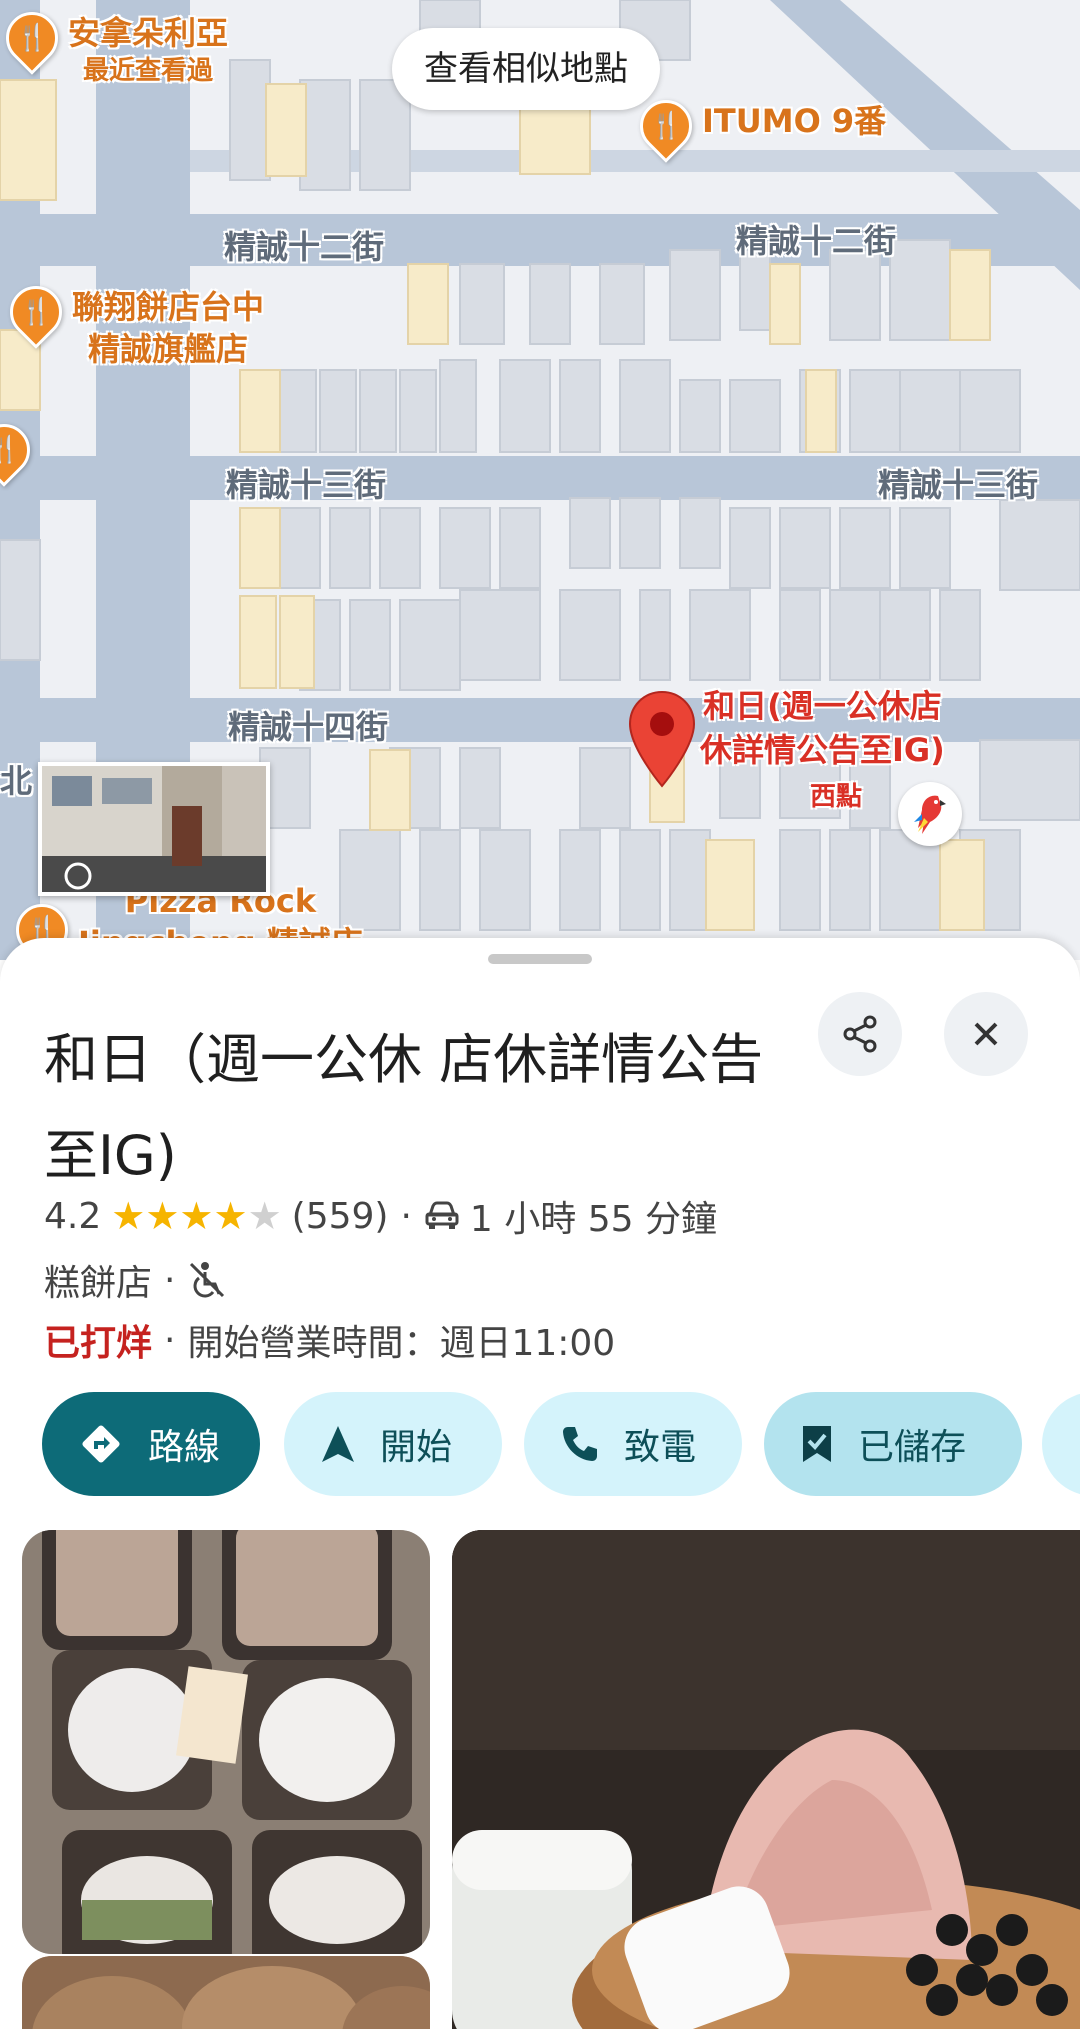 The width and height of the screenshot is (1080, 2029). Describe the element at coordinates (340, 1216) in the screenshot. I see `review-count: (559)` at that location.